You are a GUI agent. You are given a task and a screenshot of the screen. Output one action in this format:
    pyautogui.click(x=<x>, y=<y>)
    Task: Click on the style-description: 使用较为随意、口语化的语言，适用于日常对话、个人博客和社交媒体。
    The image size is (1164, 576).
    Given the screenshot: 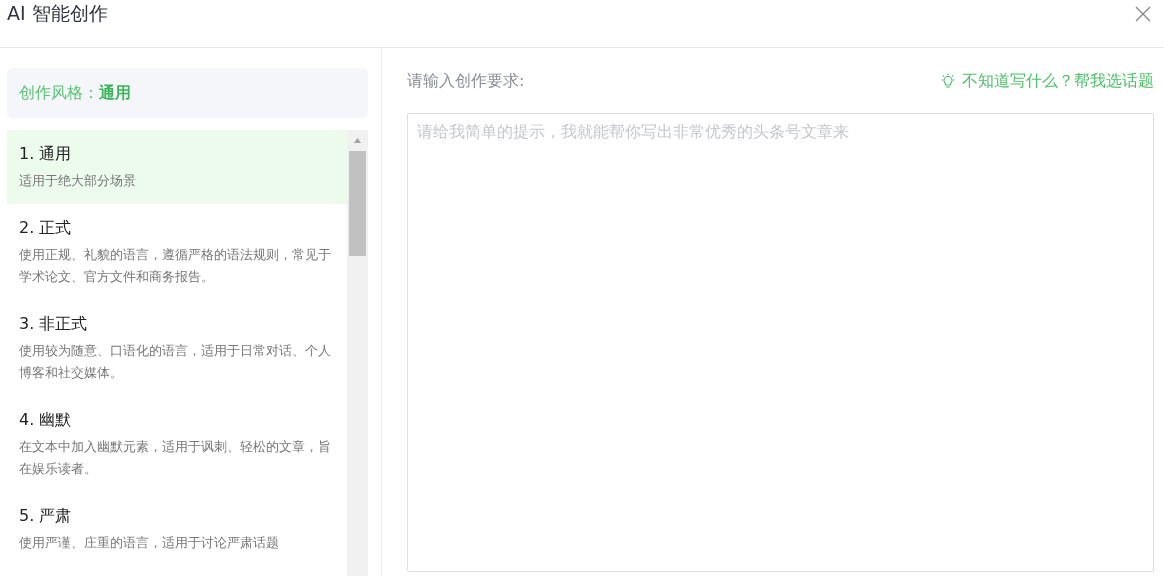 What is the action you would take?
    pyautogui.click(x=175, y=362)
    